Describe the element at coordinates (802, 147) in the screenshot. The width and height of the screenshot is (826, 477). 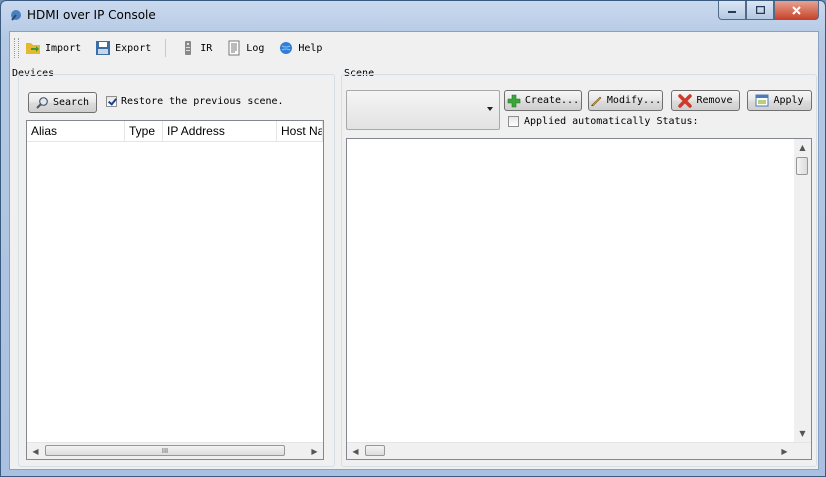
I see `scroll-up-arrow-icon: ▲` at that location.